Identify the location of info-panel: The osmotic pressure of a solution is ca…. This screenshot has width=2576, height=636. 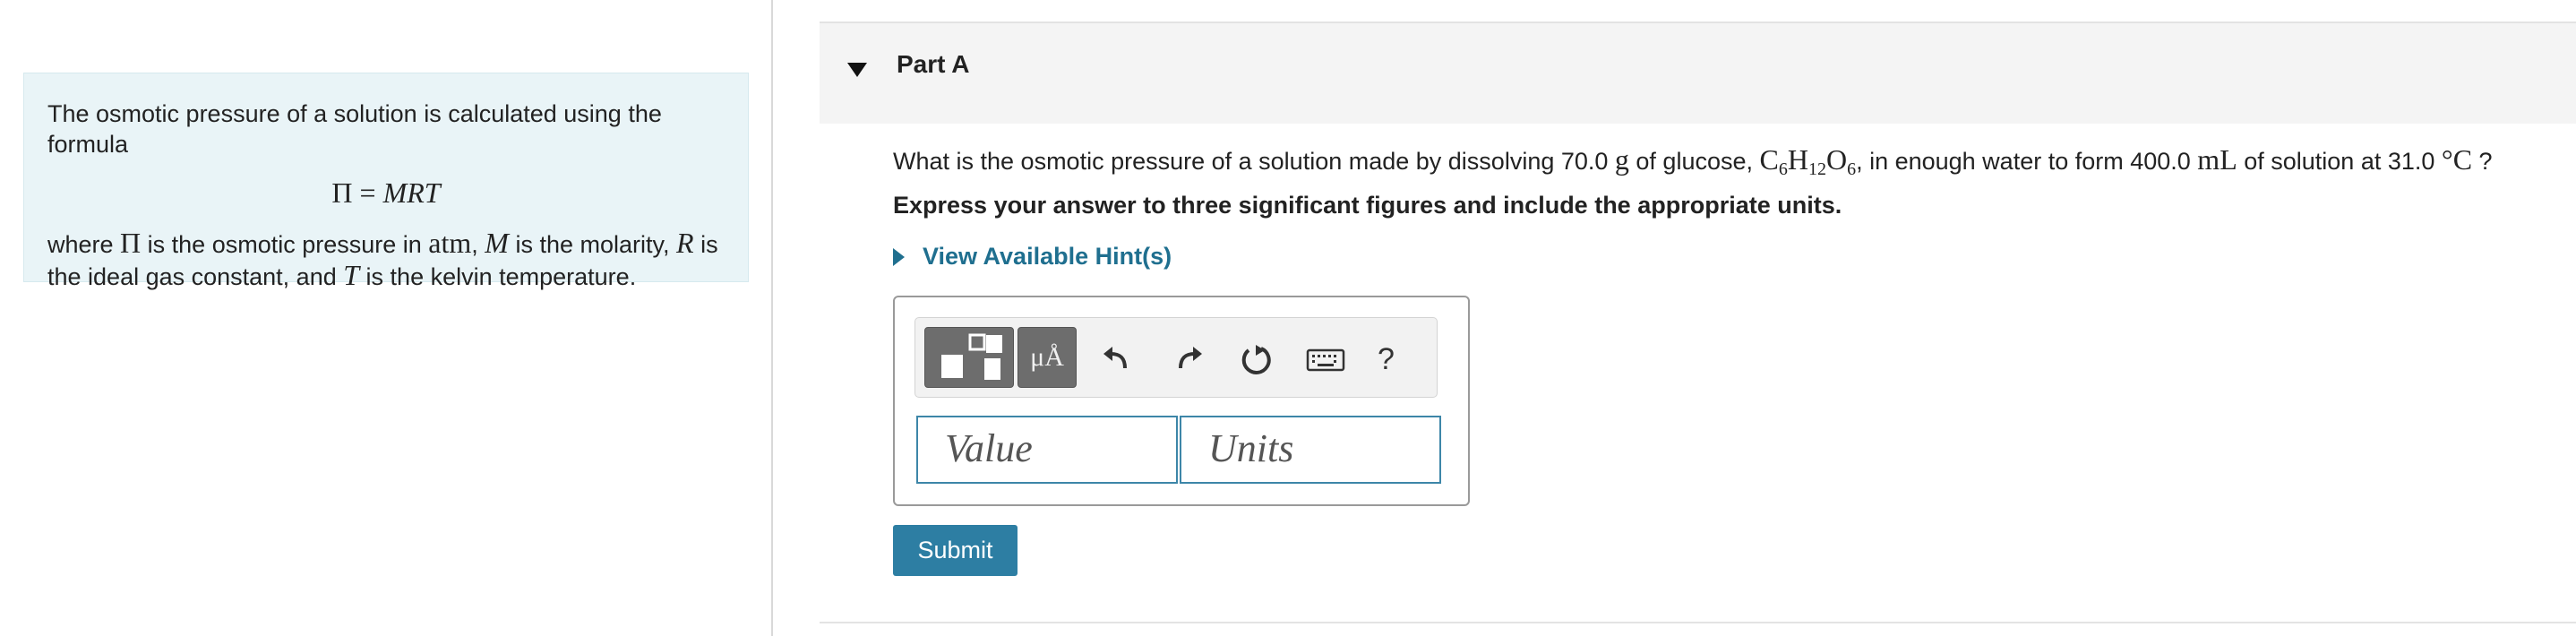
(386, 182).